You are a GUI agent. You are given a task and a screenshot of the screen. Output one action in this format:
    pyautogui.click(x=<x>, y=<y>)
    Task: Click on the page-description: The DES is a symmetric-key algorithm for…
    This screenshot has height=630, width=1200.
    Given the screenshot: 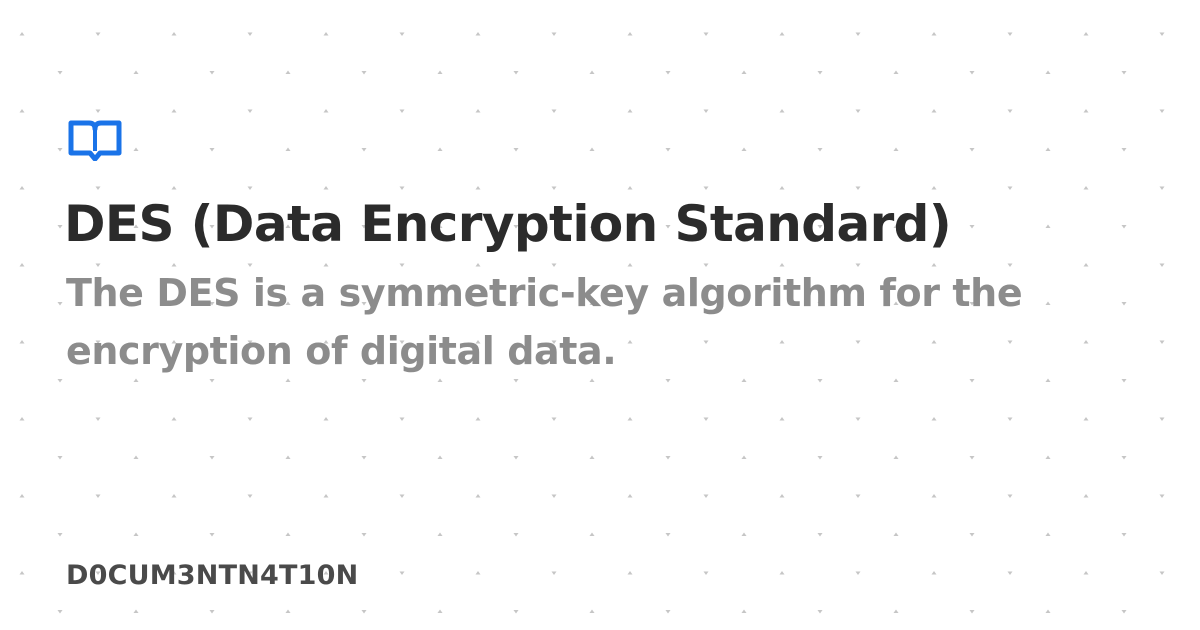 What is the action you would take?
    pyautogui.click(x=544, y=322)
    